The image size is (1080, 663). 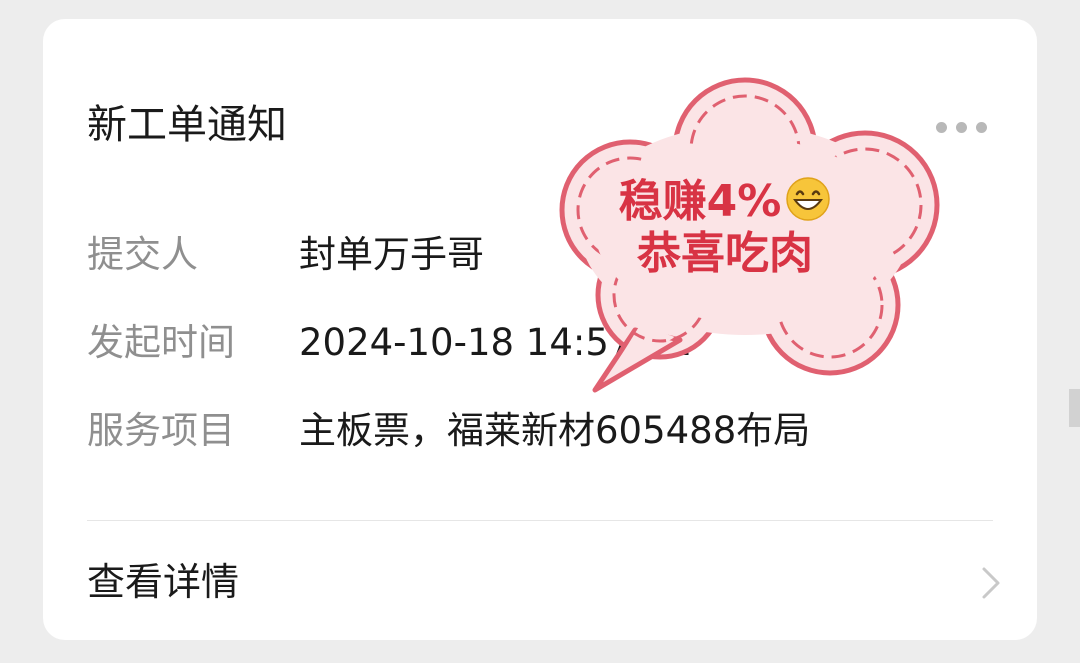 What do you see at coordinates (161, 342) in the screenshot?
I see `field-label: 发起时间` at bounding box center [161, 342].